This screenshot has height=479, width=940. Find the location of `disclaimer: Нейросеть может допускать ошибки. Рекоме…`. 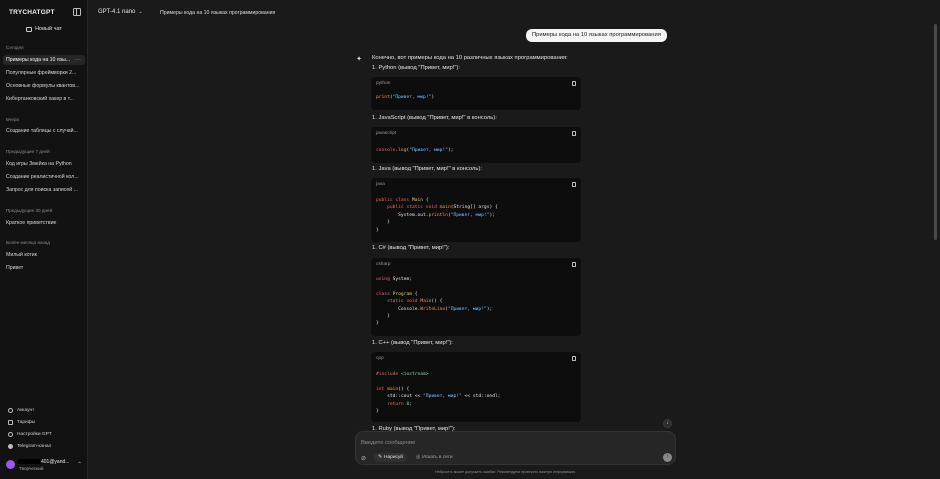

disclaimer: Нейросеть может допускать ошибки. Рекоме… is located at coordinates (506, 472).